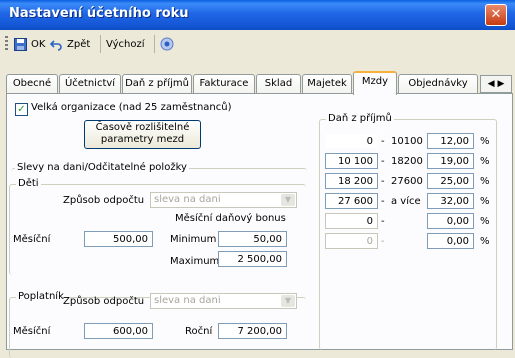 Image resolution: width=515 pixels, height=358 pixels. I want to click on poplatnik-method-label: Způsob odpočtu, so click(104, 301).